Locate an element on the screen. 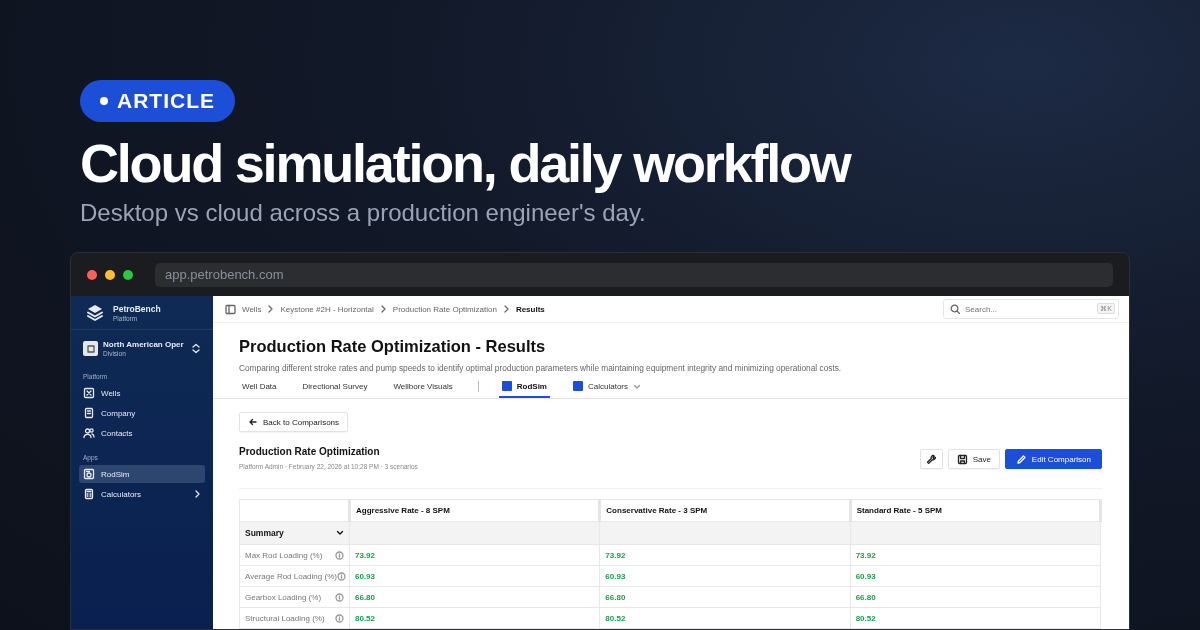  wrench-button is located at coordinates (931, 459).